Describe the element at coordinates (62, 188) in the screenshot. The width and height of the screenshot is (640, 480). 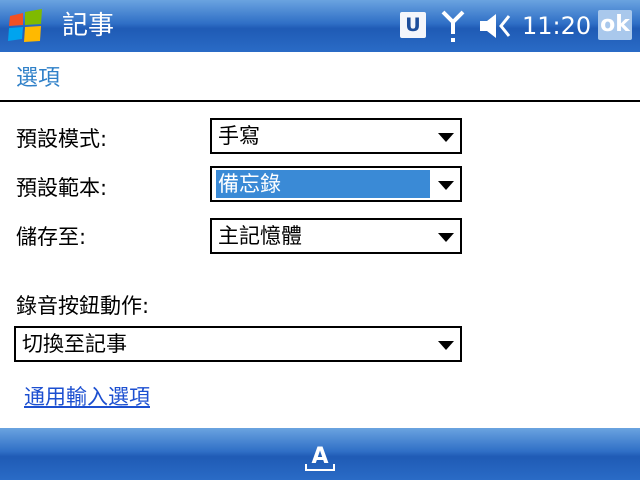
I see `default-template-label: 預設範本:` at that location.